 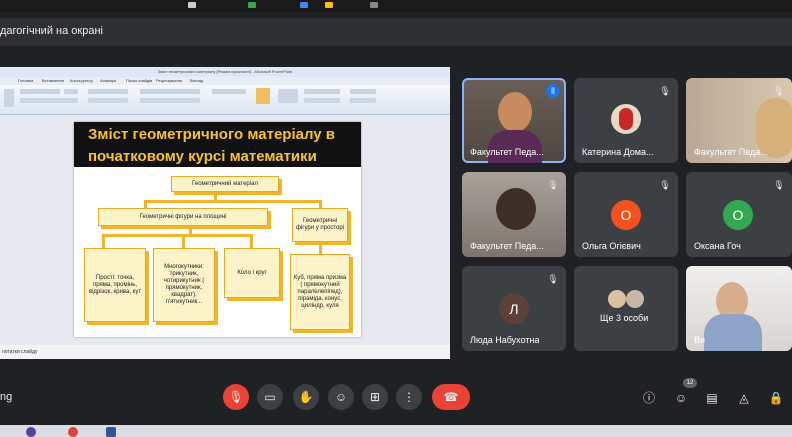 I want to click on arrange-button, so click(x=288, y=96).